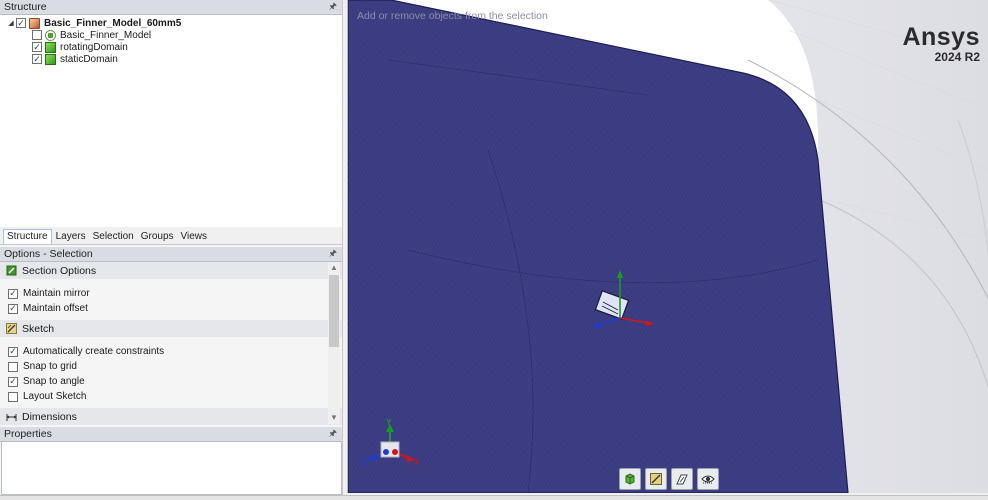 The image size is (988, 500). What do you see at coordinates (171, 366) in the screenshot?
I see `option-snap-to-grid: Snap to grid` at bounding box center [171, 366].